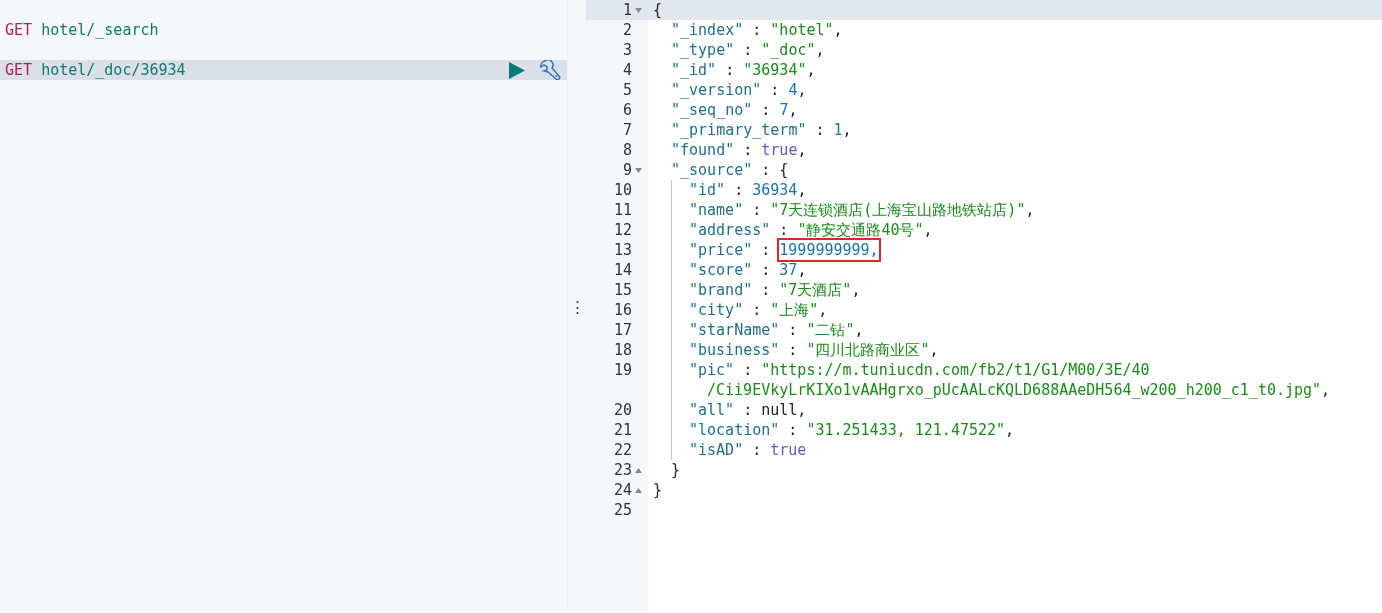  Describe the element at coordinates (721, 290) in the screenshot. I see `code-token: "brand"` at that location.